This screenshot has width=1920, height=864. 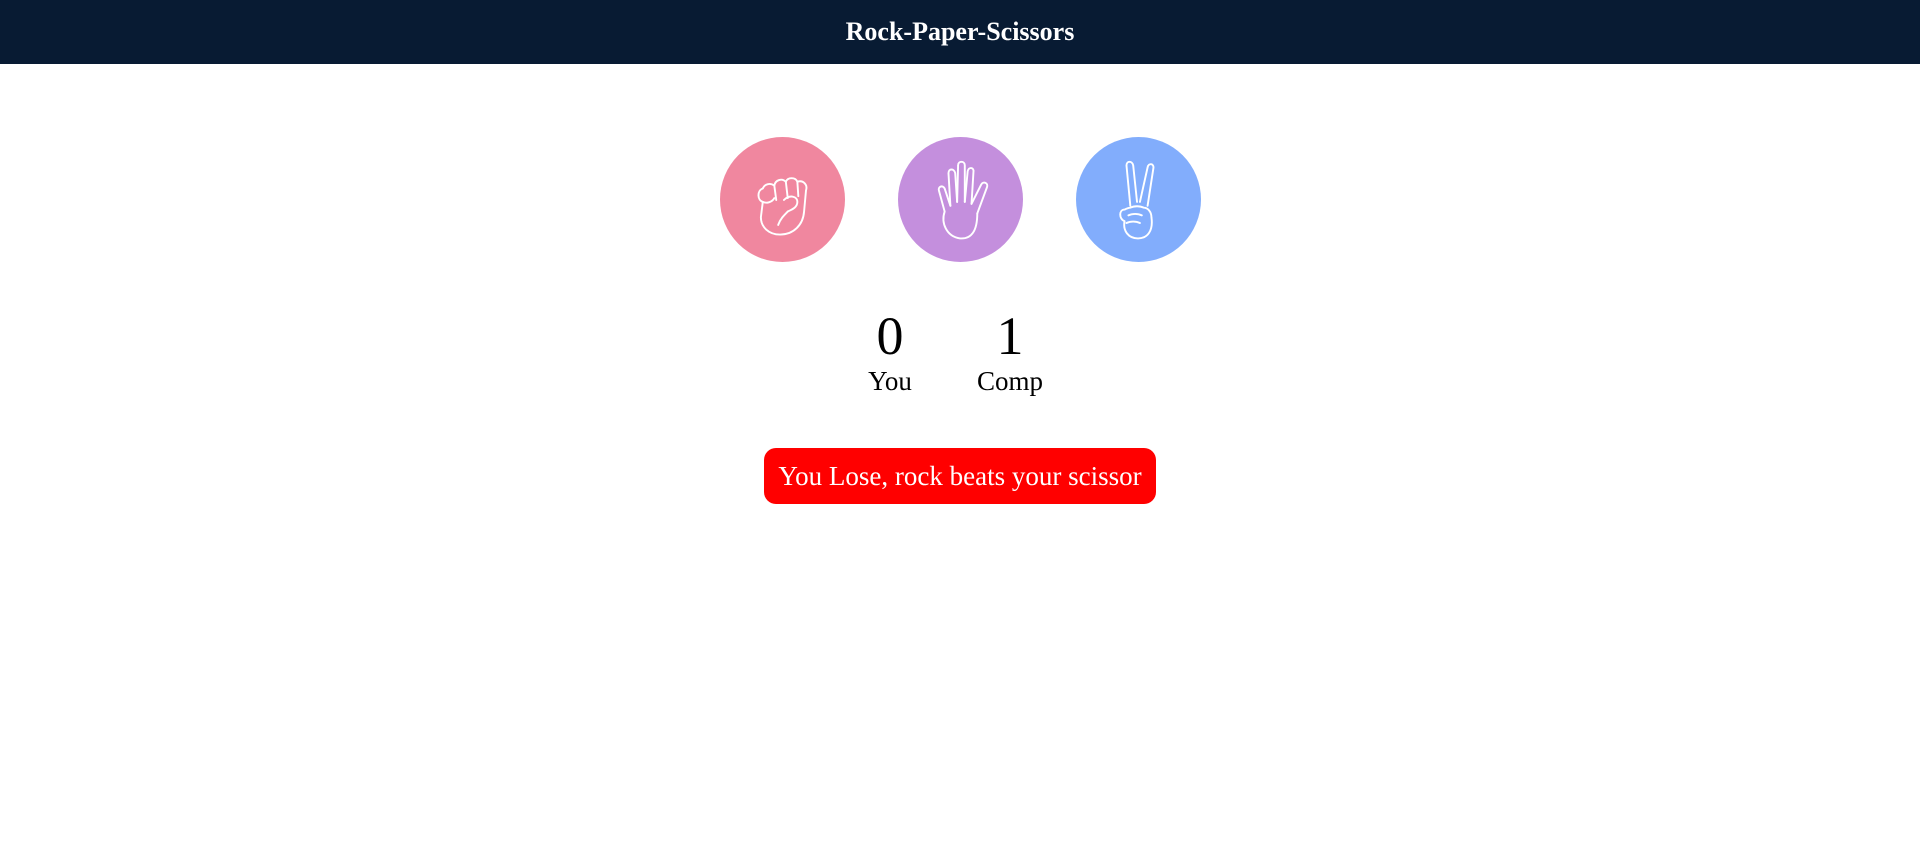 I want to click on scoreboard: 0 You 1 Comp, so click(x=960, y=352).